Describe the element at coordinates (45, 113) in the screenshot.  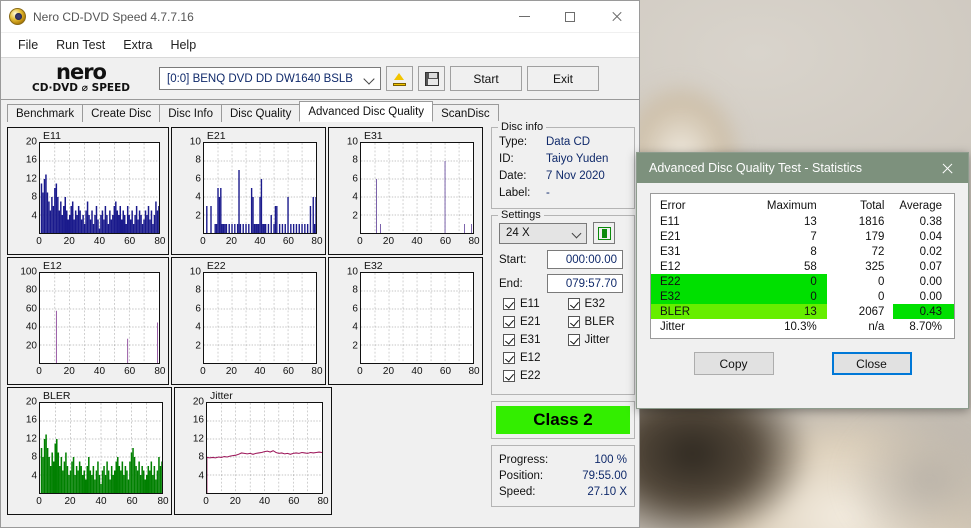
I see `tab-benchmark: Benchmark` at that location.